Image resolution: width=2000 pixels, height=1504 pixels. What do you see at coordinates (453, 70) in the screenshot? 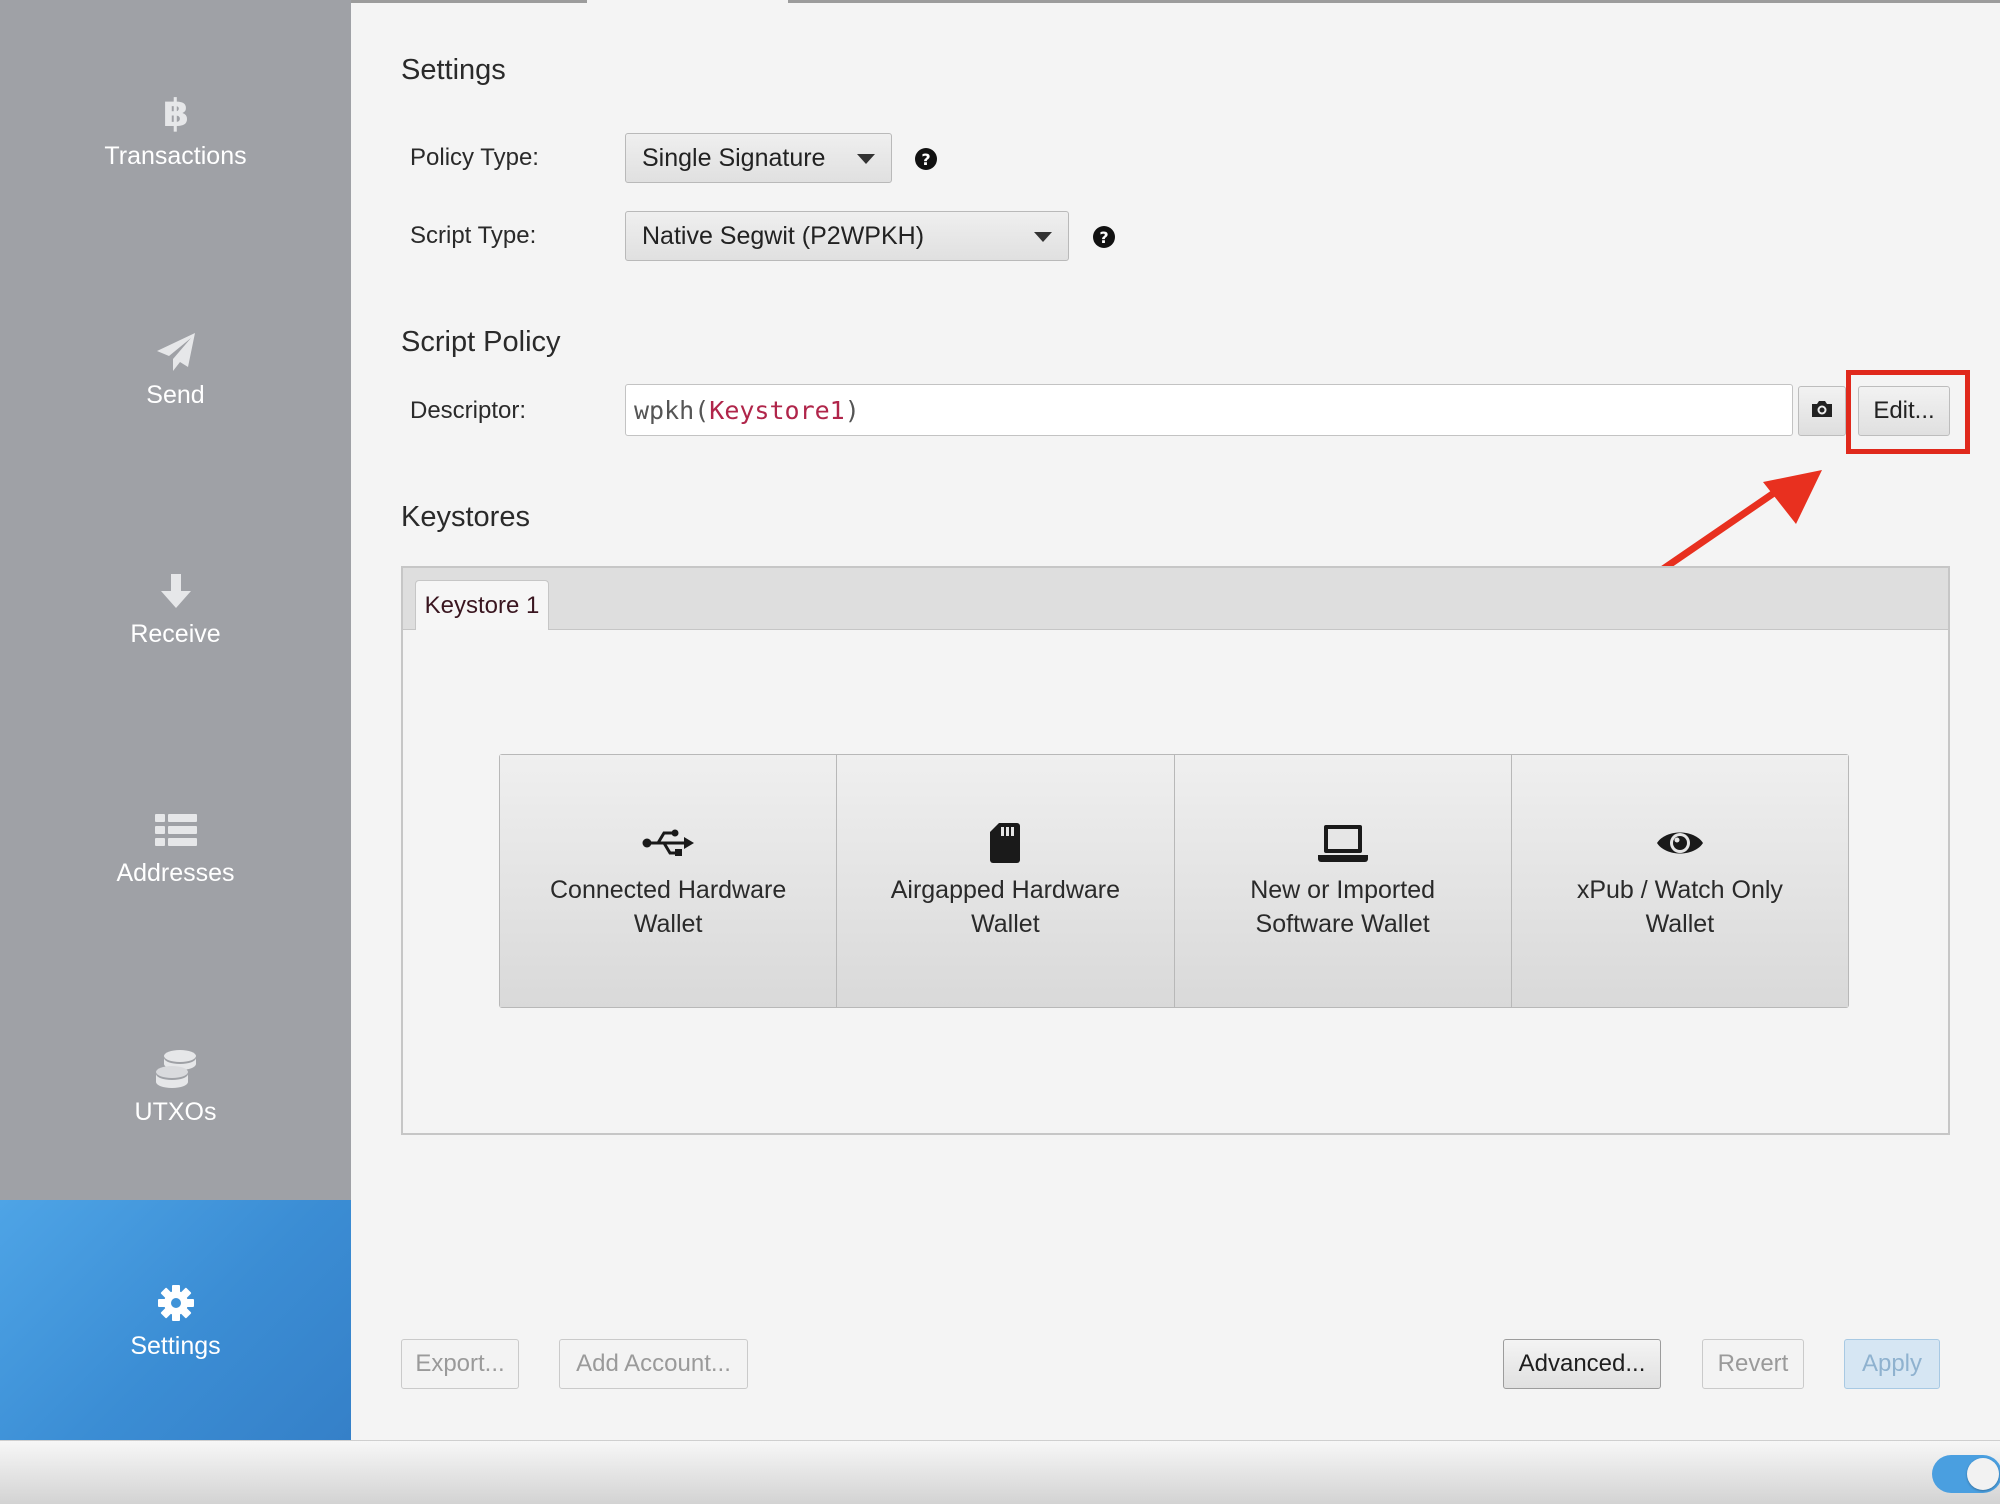
I see `settings-section-title: Settings` at bounding box center [453, 70].